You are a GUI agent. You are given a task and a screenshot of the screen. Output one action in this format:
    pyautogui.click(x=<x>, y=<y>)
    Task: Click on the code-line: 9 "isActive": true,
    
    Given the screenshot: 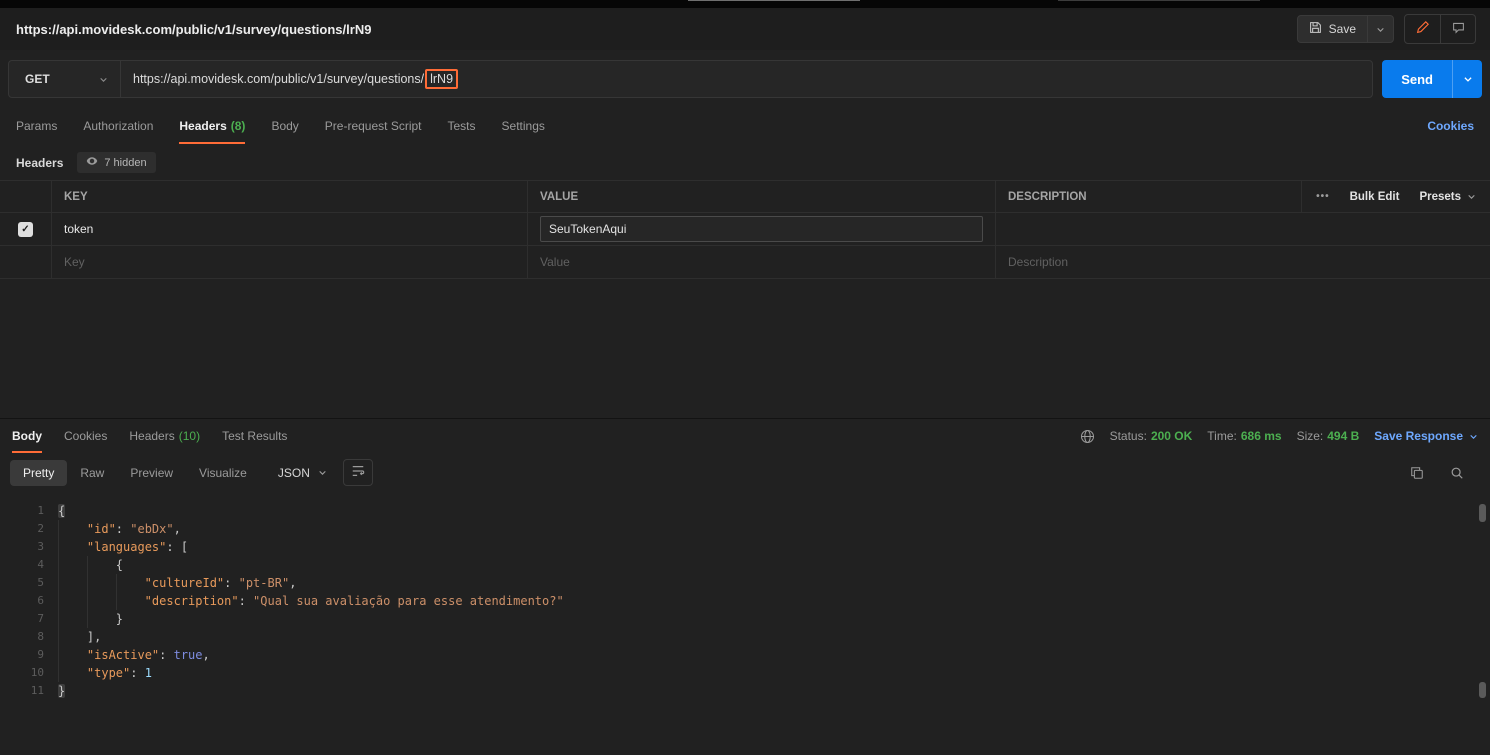 What is the action you would take?
    pyautogui.click(x=745, y=655)
    